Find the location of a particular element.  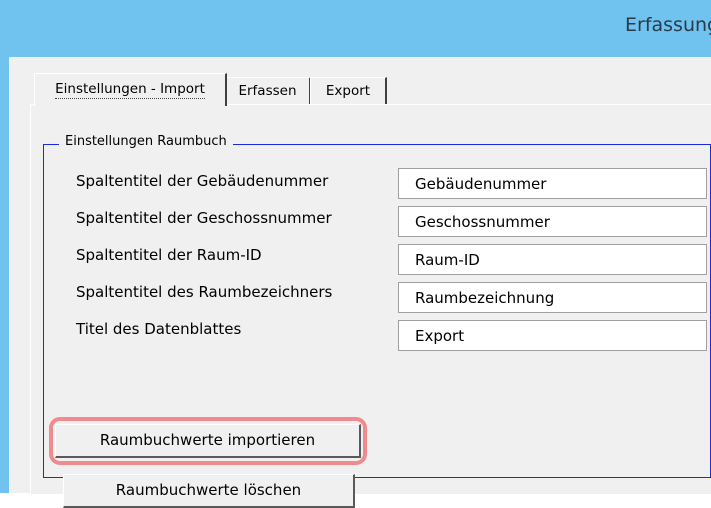

tab-erfassen: Erfassen is located at coordinates (268, 90).